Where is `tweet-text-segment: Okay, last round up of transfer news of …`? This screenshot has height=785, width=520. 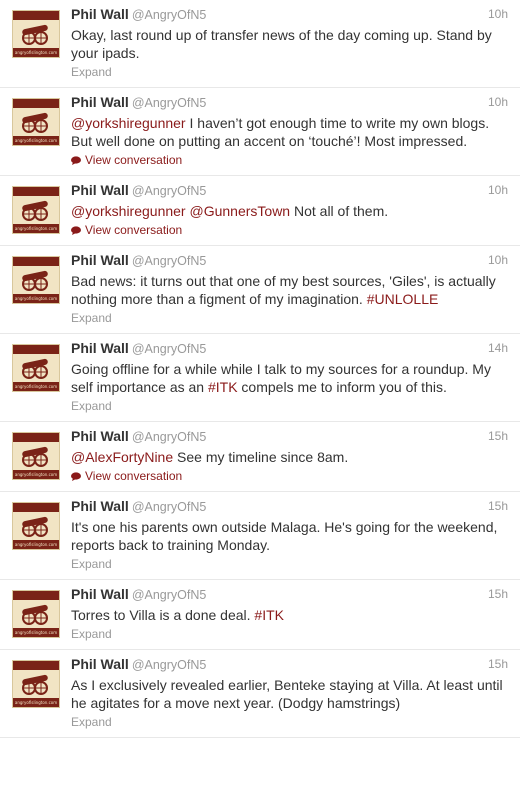
tweet-text-segment: Okay, last round up of transfer news of … is located at coordinates (281, 44).